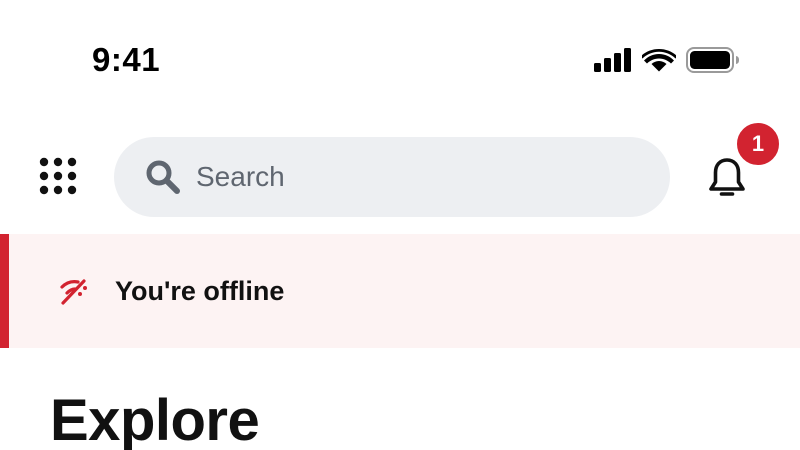 The width and height of the screenshot is (800, 450). Describe the element at coordinates (392, 177) in the screenshot. I see `search-input: Search` at that location.